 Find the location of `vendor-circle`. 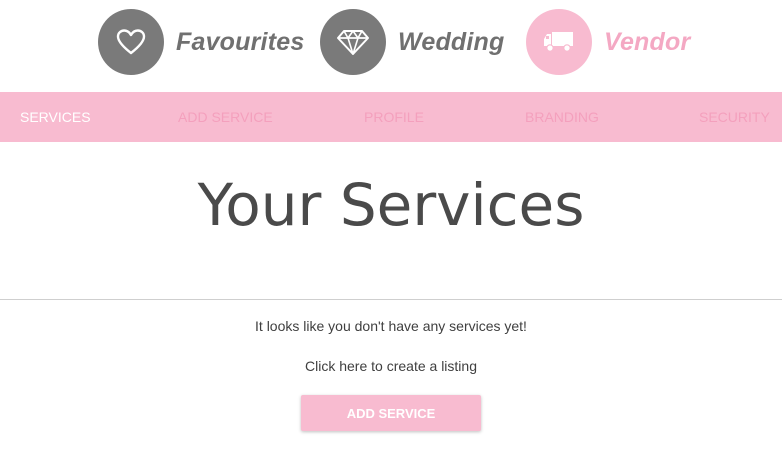

vendor-circle is located at coordinates (559, 42).